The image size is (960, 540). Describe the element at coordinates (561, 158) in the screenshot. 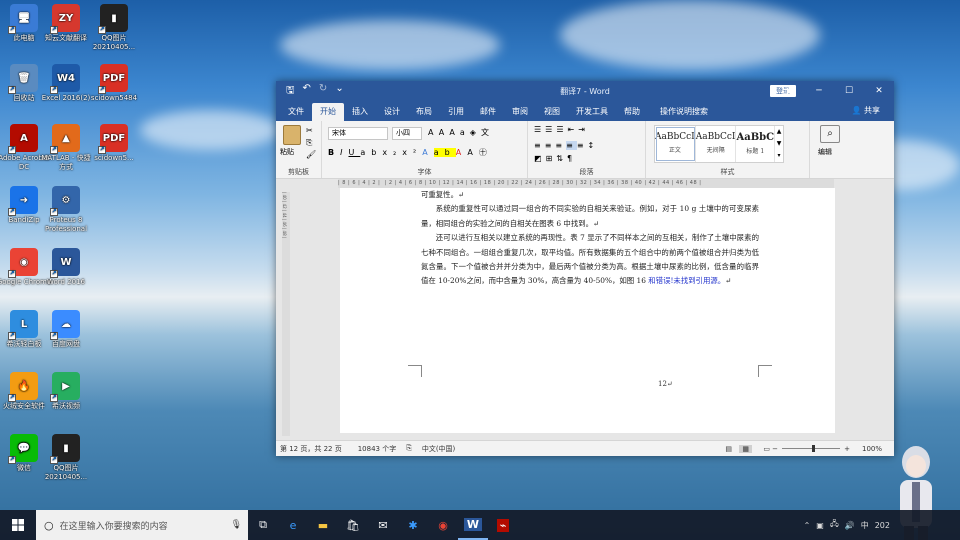

I see `sort-icon: ⇅` at that location.